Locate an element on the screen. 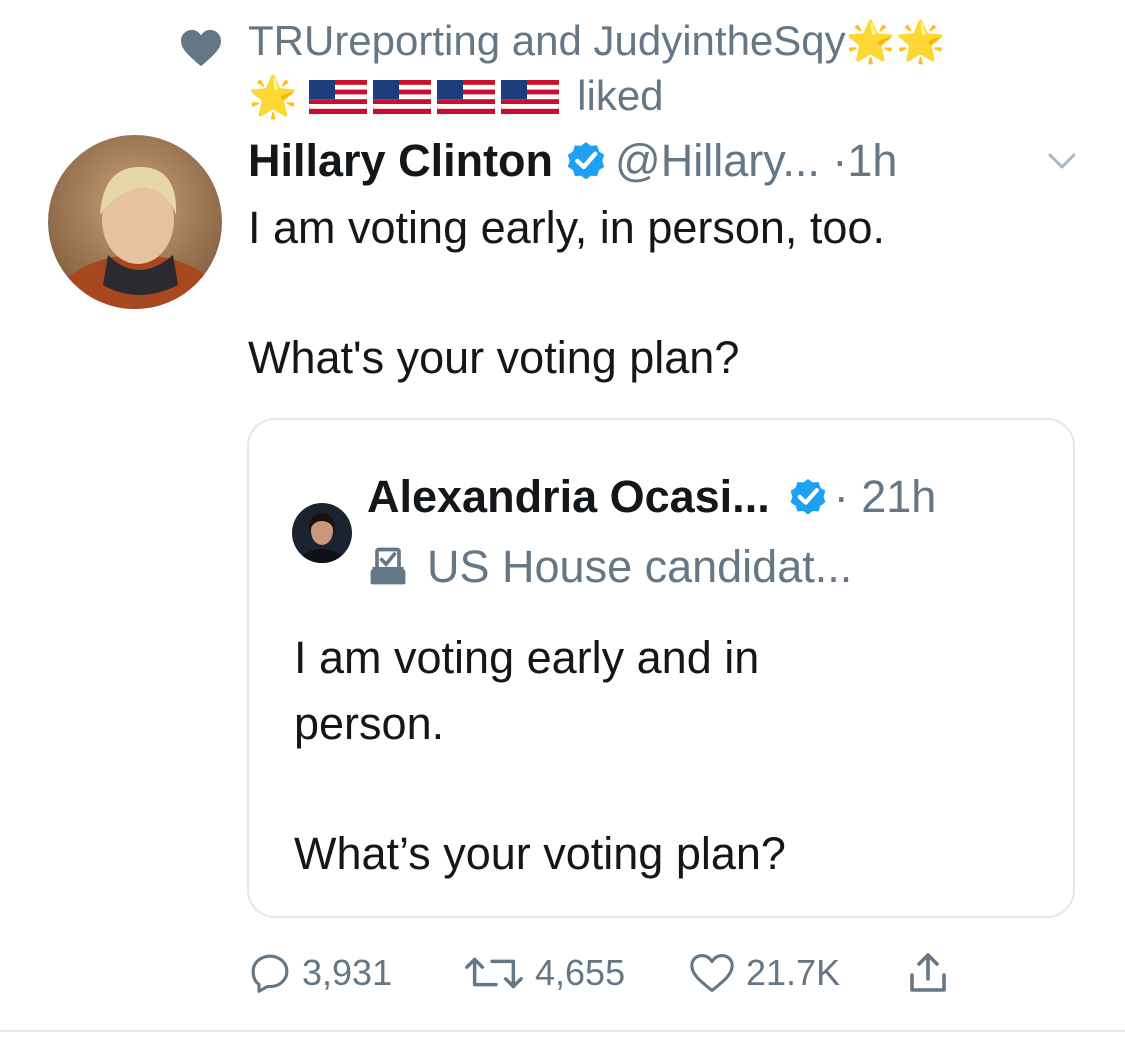 This screenshot has height=1043, width=1125. quoted-tweet-line: What’s your voting plan? is located at coordinates (540, 853).